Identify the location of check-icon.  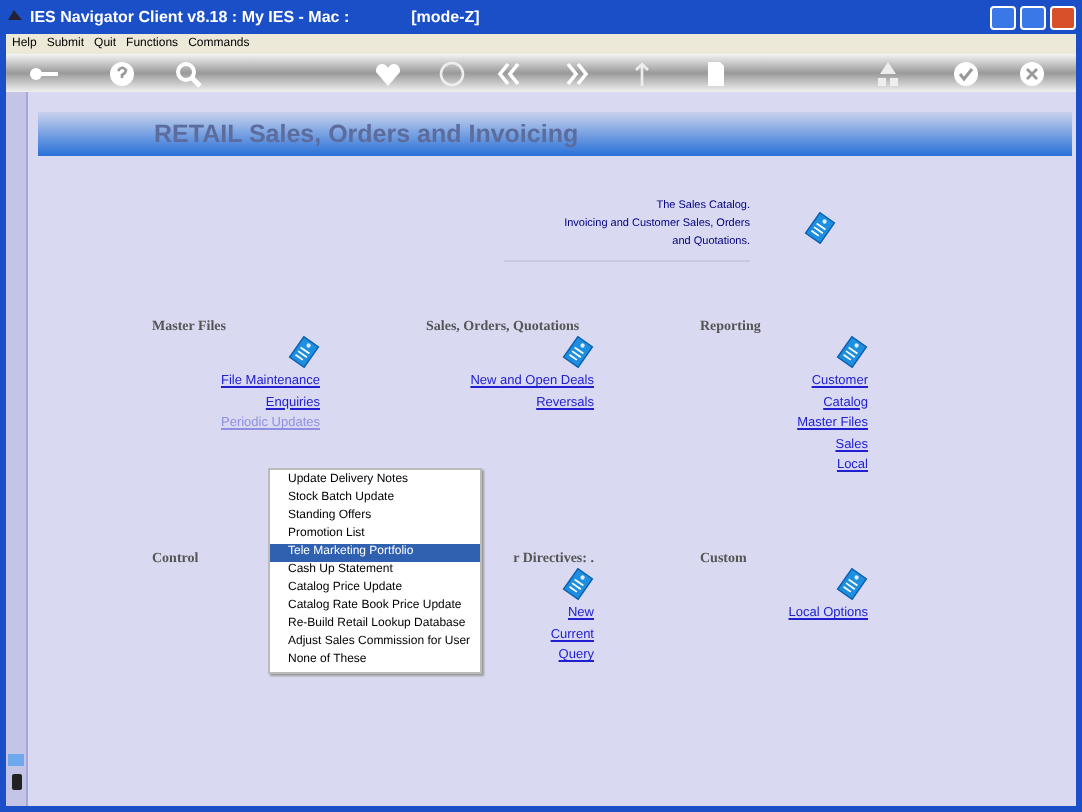
(966, 74).